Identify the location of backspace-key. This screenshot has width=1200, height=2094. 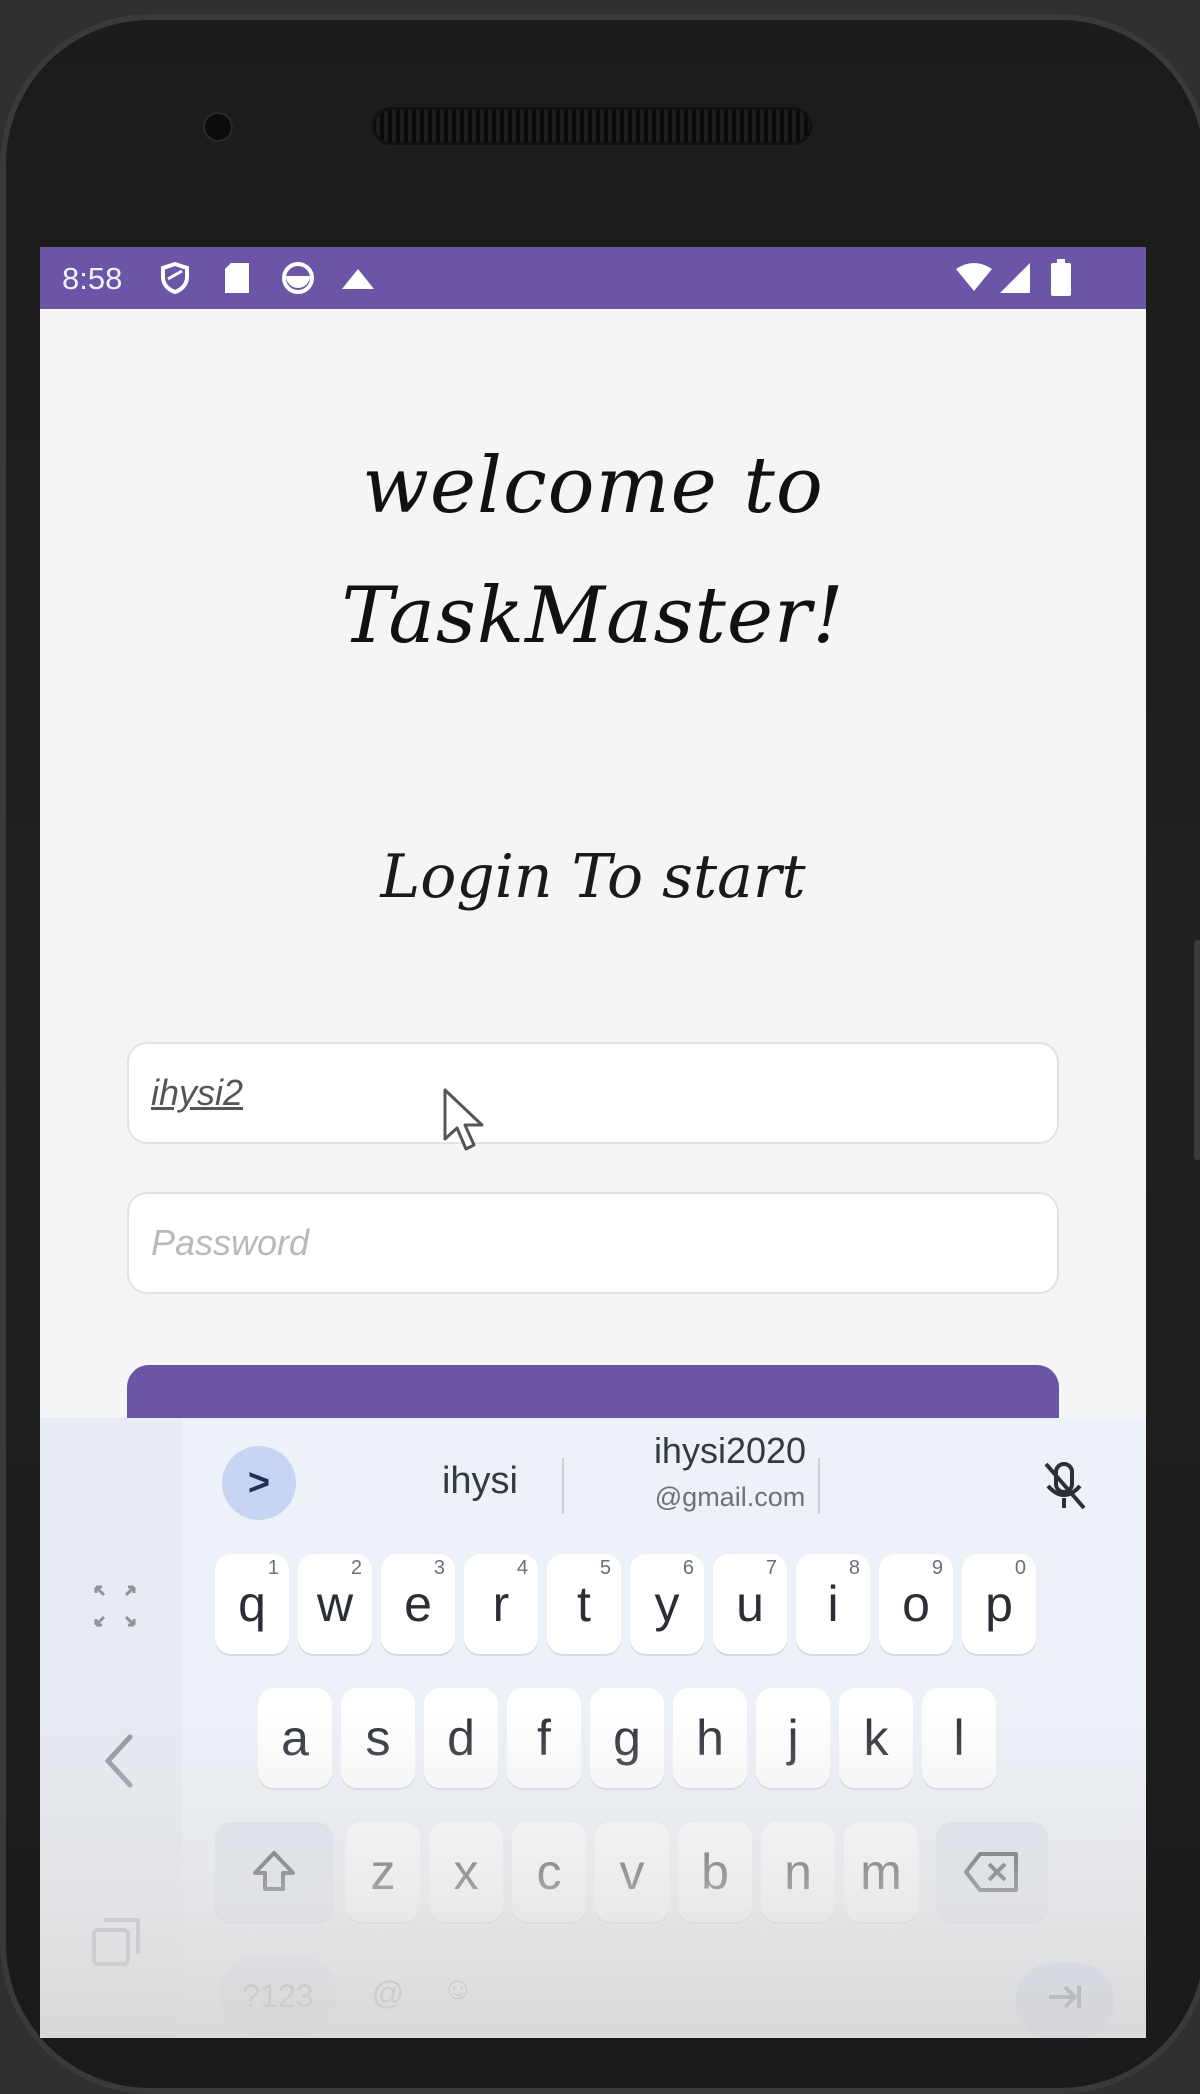
(992, 1872).